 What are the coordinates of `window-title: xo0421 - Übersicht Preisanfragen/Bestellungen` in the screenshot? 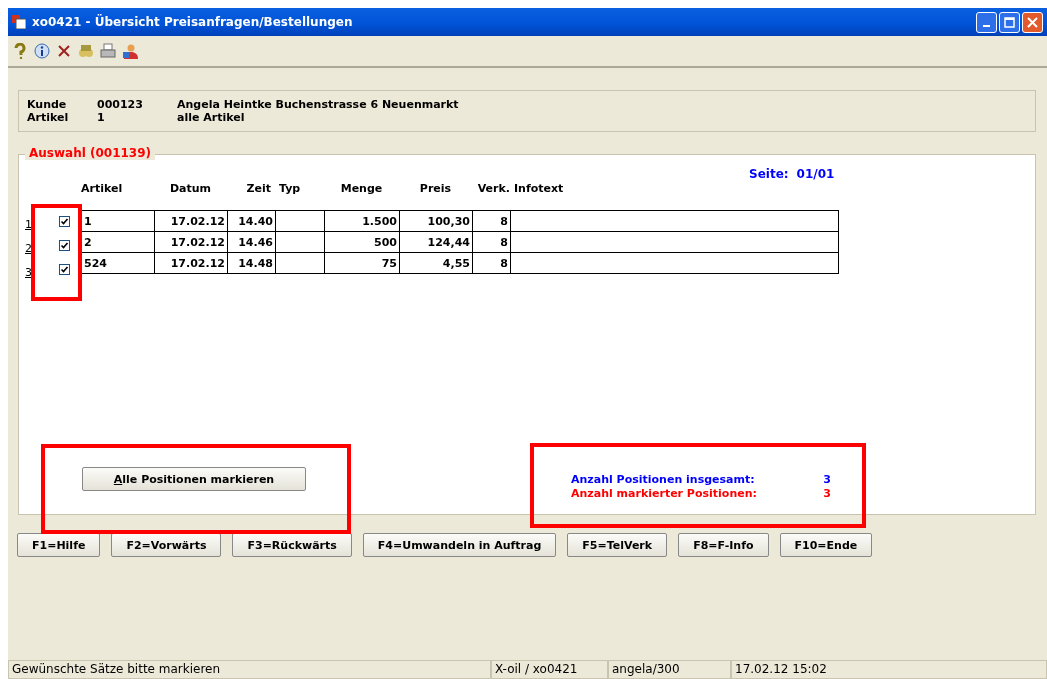 It's located at (192, 22).